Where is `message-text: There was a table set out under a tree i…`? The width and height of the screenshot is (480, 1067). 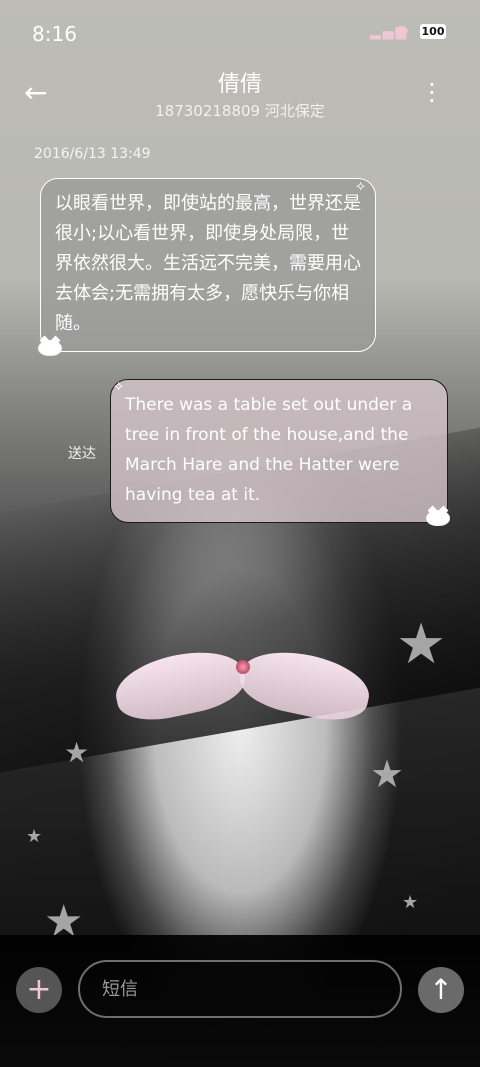
message-text: There was a table set out under a tree i… is located at coordinates (269, 450).